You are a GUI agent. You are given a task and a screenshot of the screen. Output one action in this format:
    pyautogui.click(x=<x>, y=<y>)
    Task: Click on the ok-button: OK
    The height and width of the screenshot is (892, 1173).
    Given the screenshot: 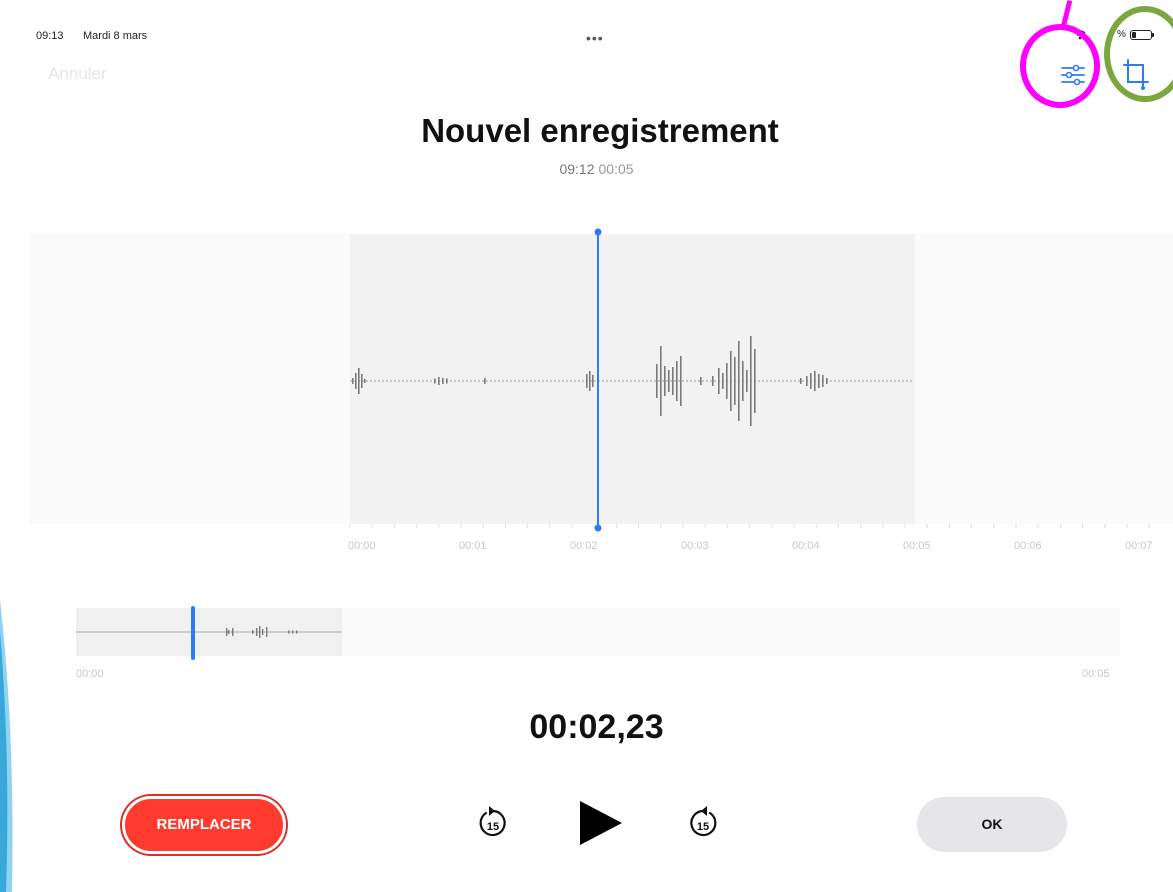 What is the action you would take?
    pyautogui.click(x=992, y=824)
    